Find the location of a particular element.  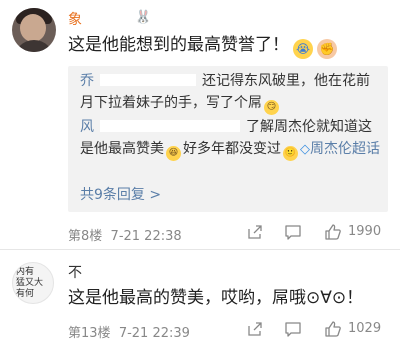

like-count: 1029 is located at coordinates (365, 328).